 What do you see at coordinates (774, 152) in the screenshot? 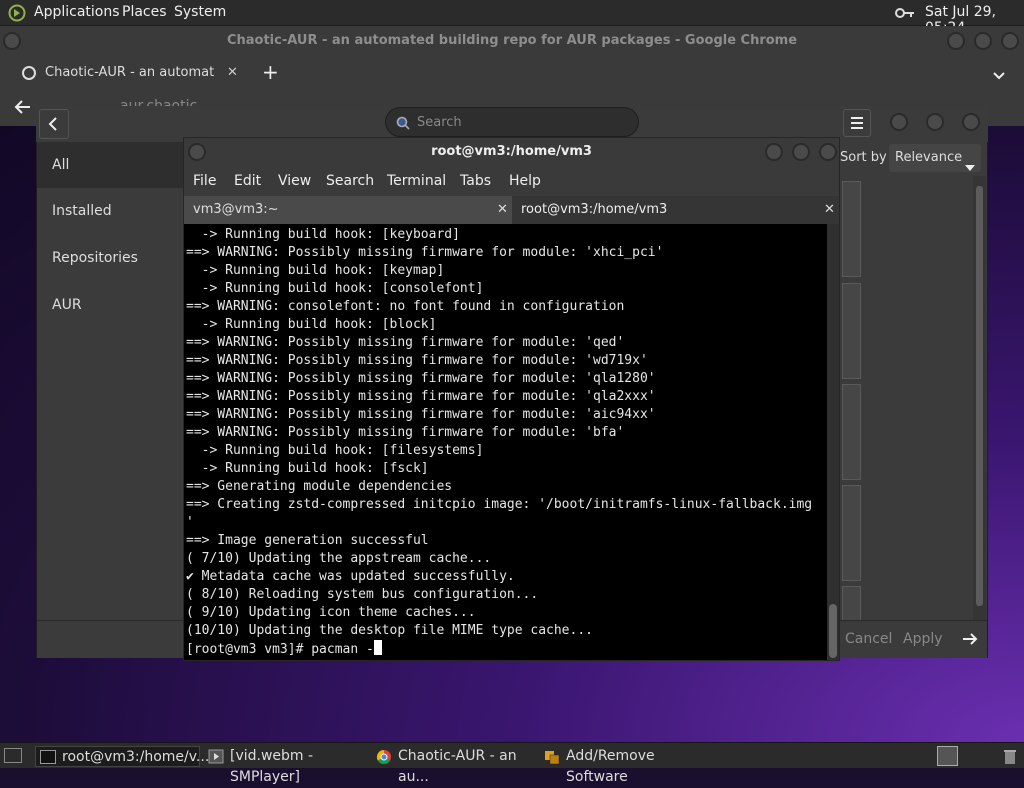
I see `terminal-minimize-icon` at bounding box center [774, 152].